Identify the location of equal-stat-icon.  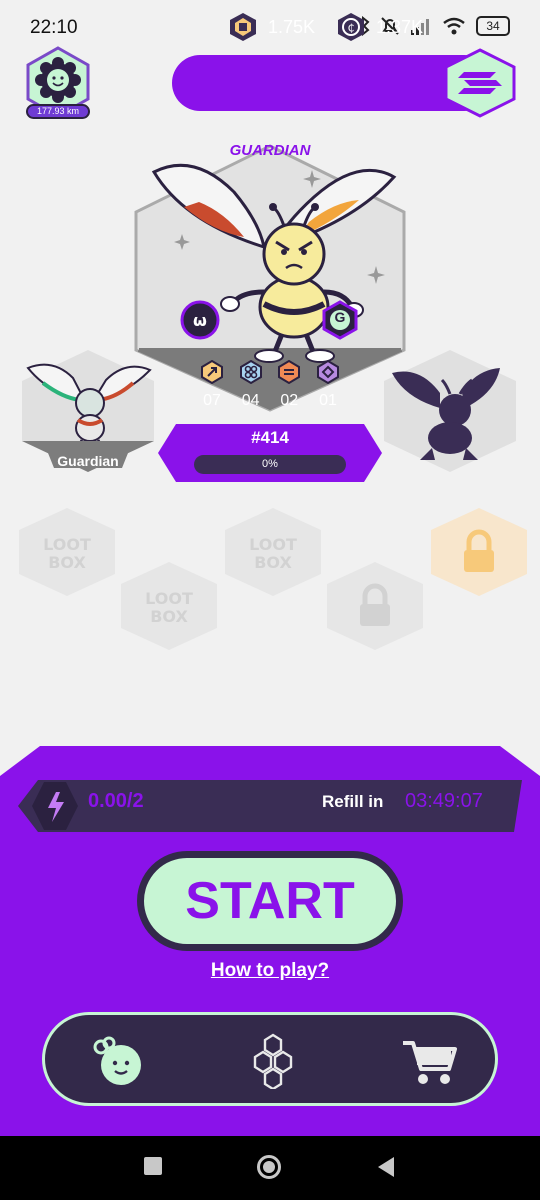
(289, 372).